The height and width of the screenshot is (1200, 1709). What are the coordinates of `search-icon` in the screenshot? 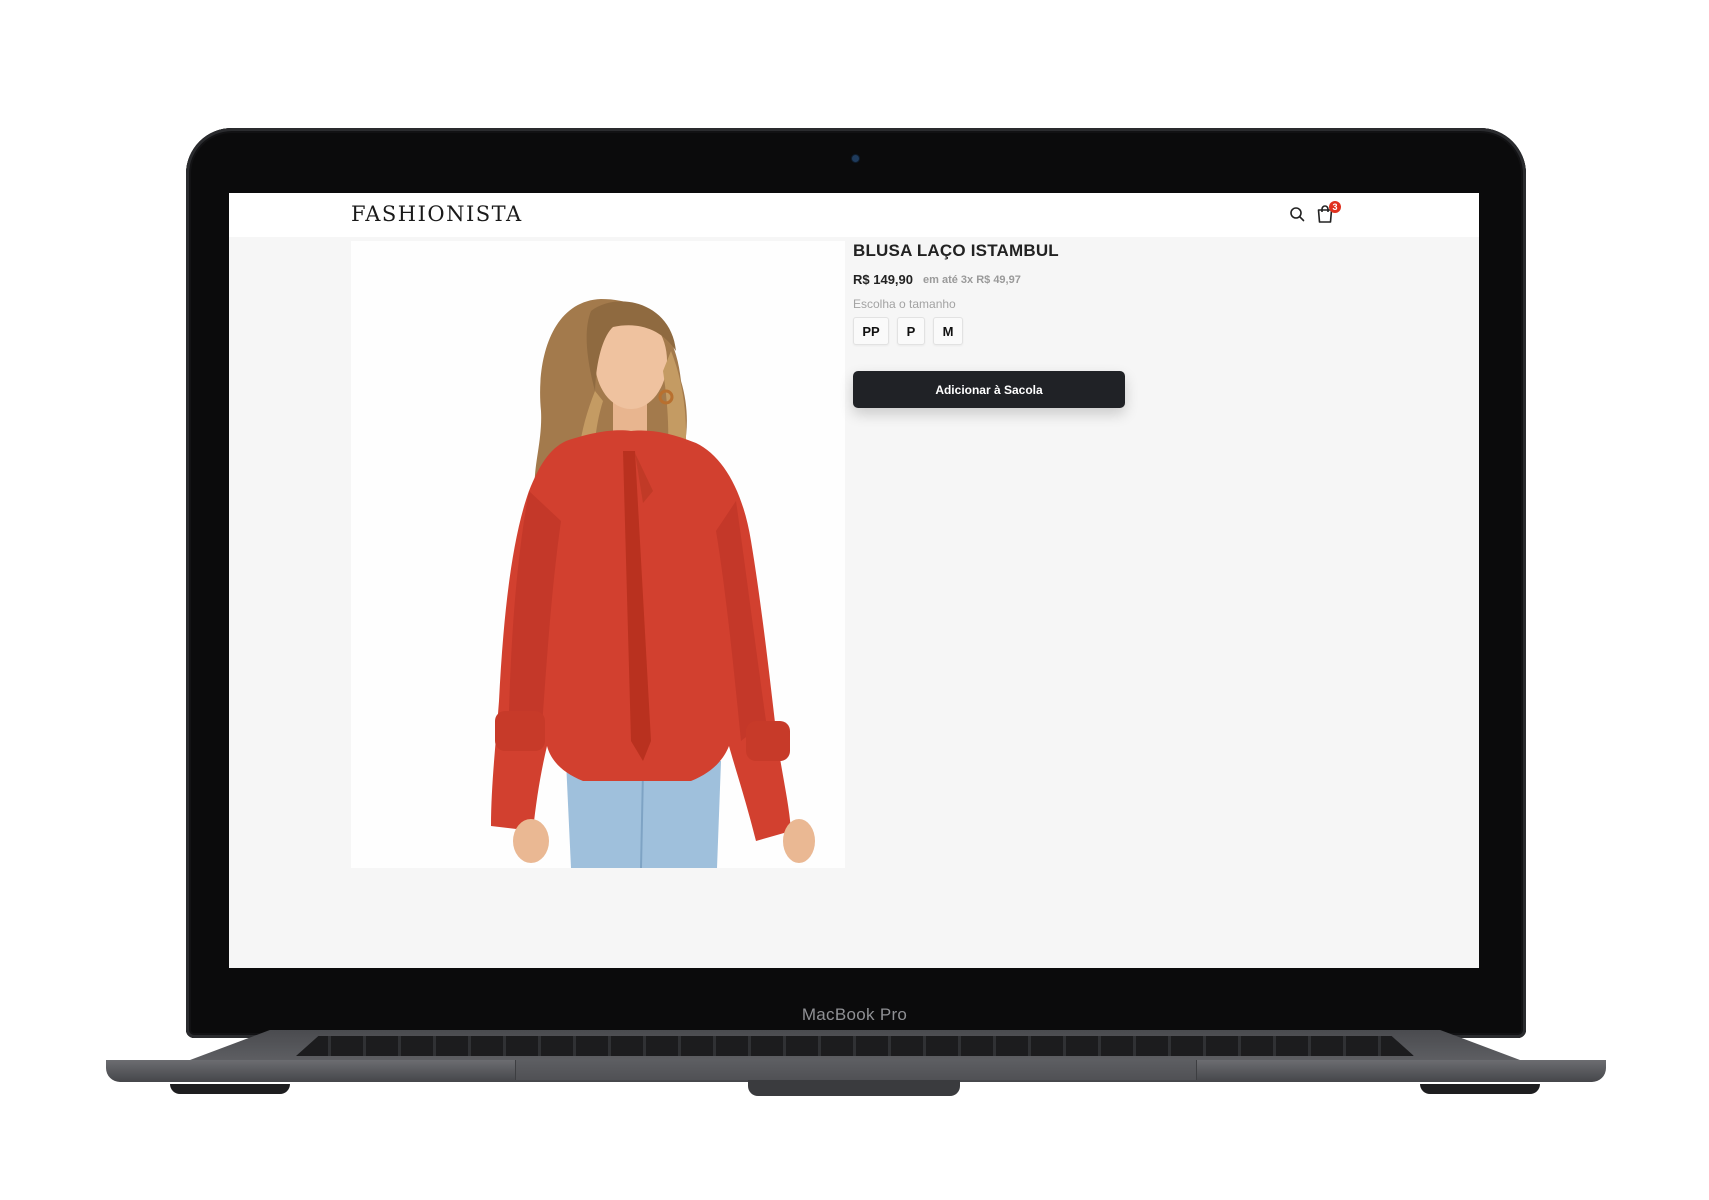 It's located at (1297, 214).